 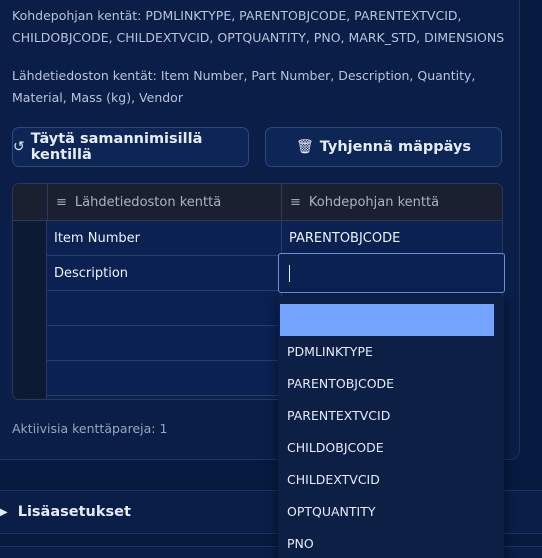 I want to click on refresh-icon: ↺, so click(x=19, y=147).